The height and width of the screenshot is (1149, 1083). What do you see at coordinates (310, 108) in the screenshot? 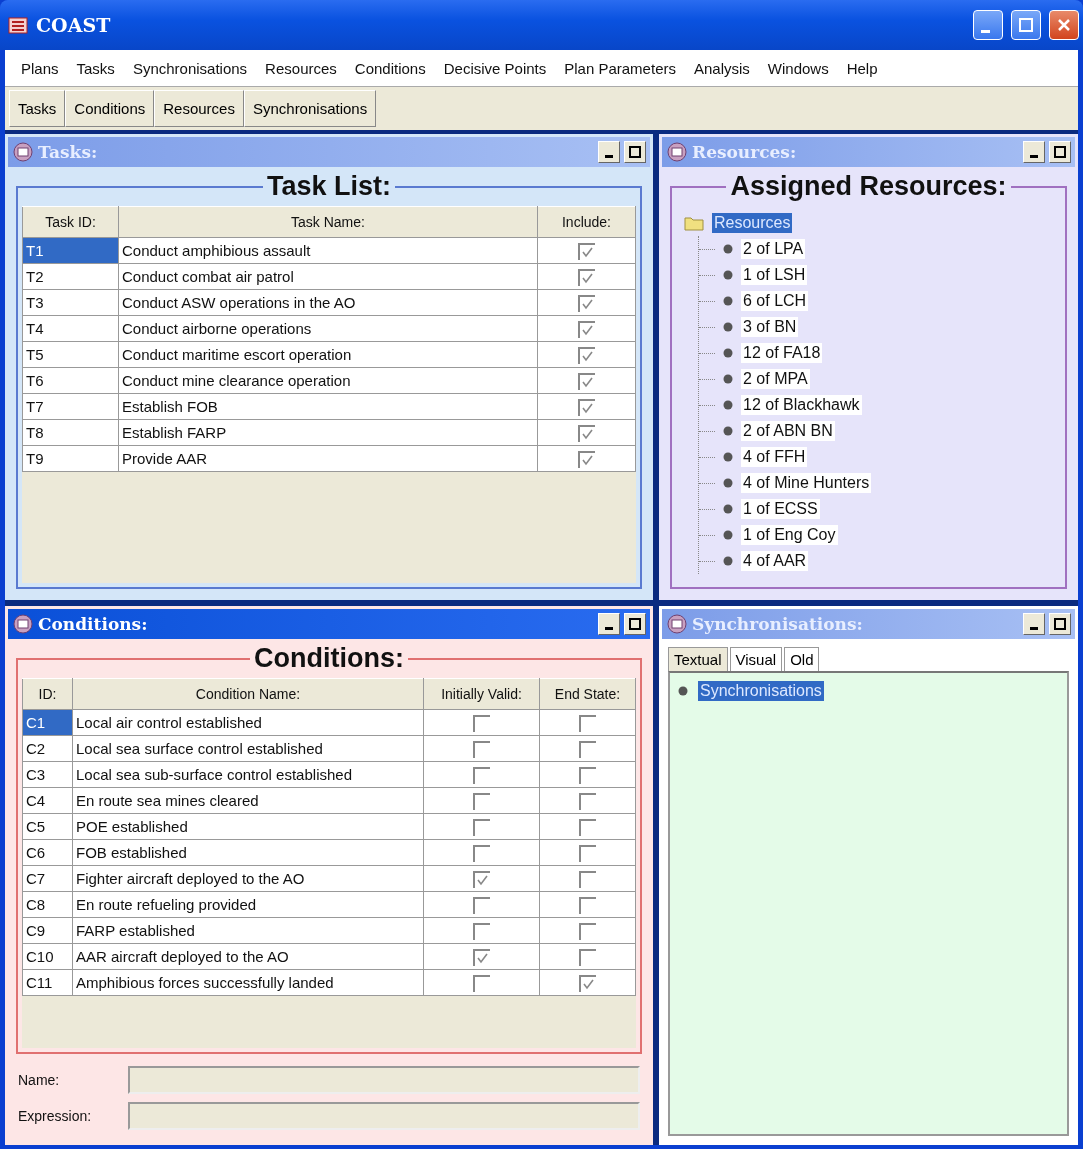
I see `toolbar-button: Synchronisations` at bounding box center [310, 108].